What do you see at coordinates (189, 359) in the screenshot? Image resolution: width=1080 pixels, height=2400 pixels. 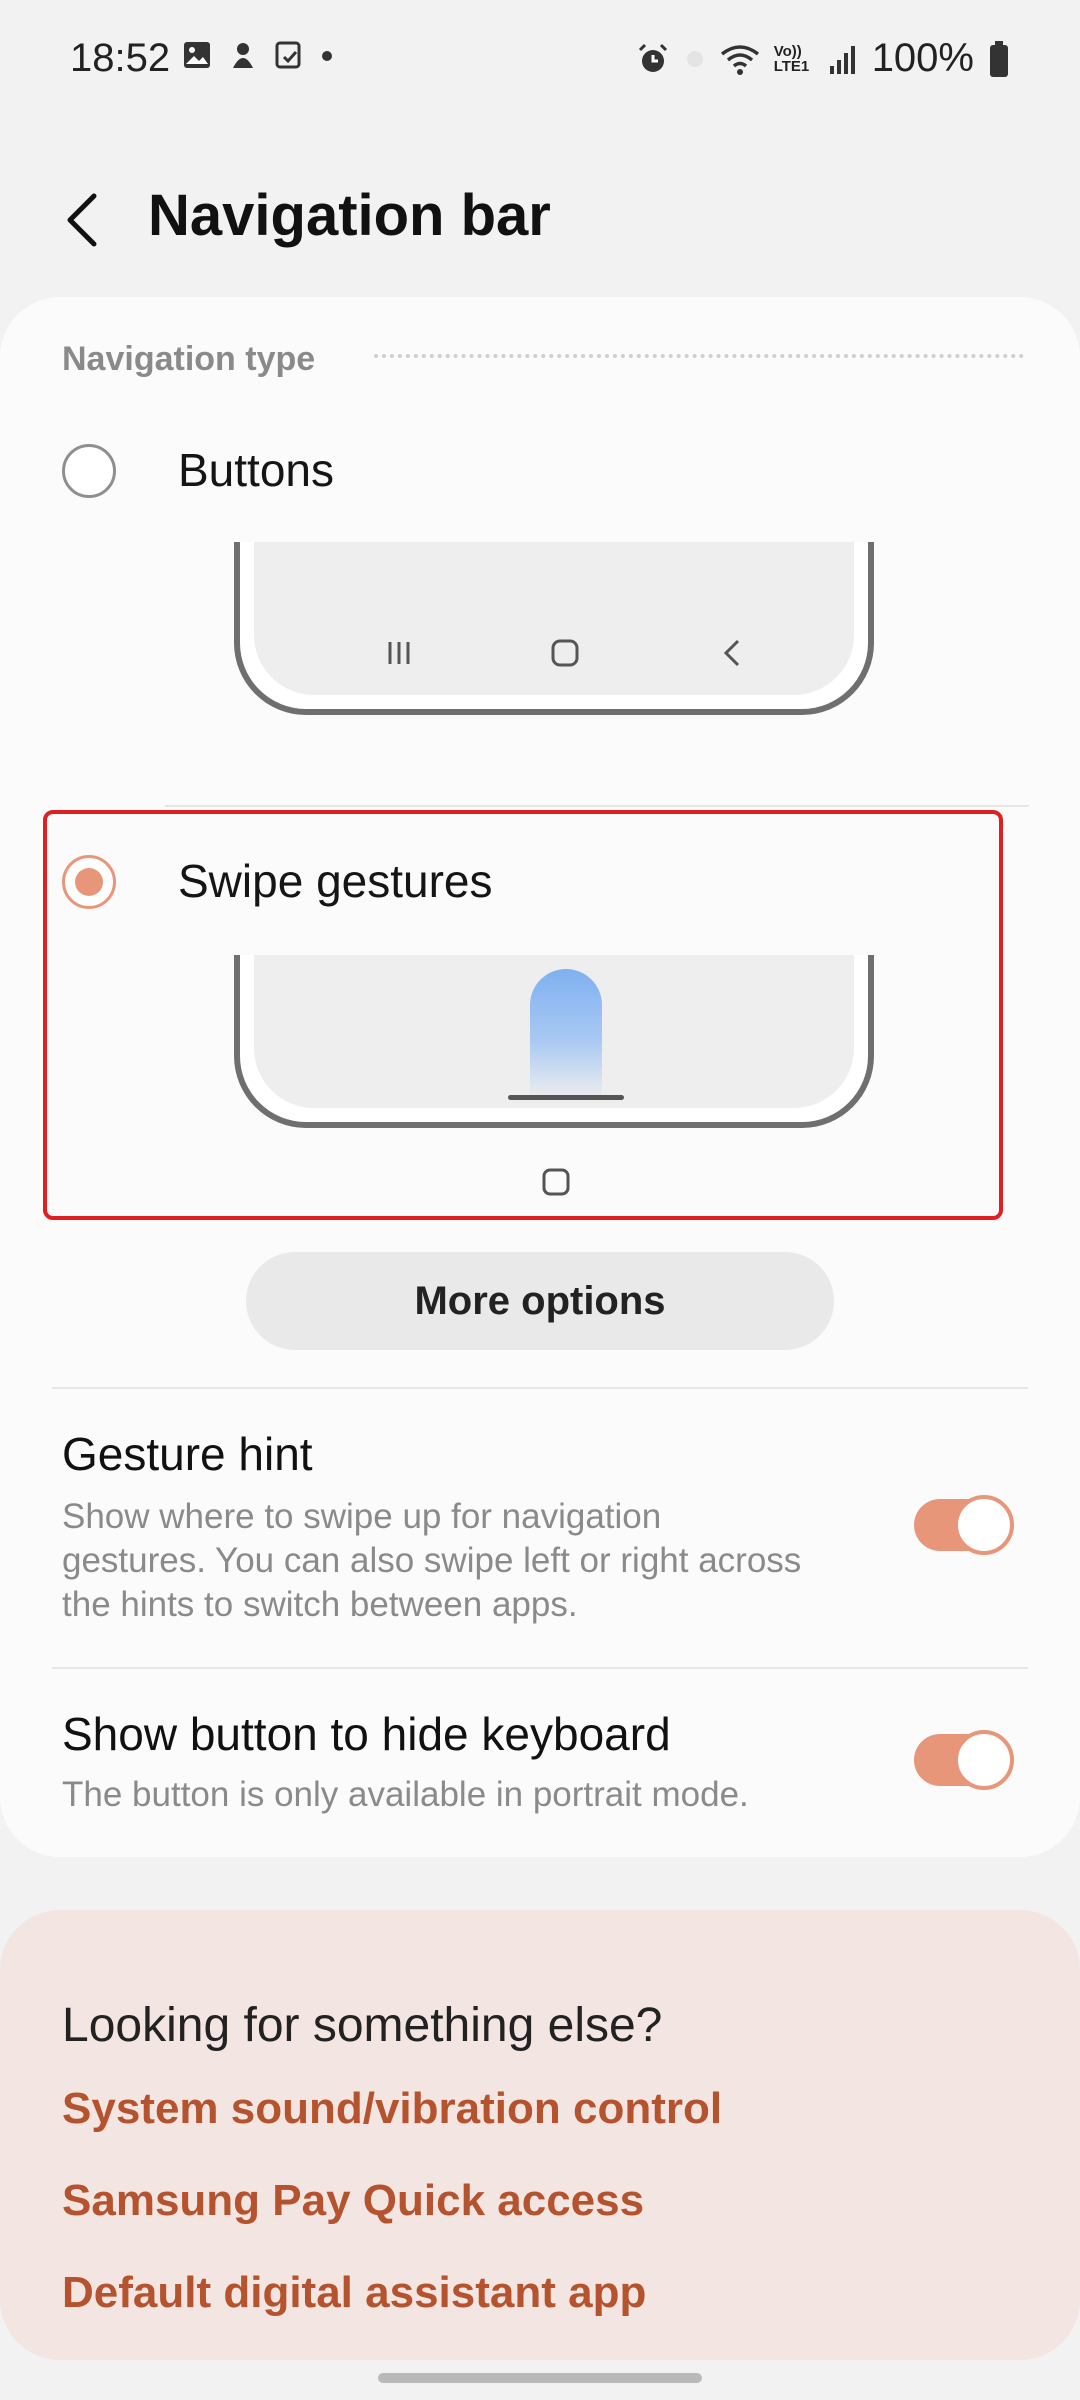 I see `section-header: Navigation type` at bounding box center [189, 359].